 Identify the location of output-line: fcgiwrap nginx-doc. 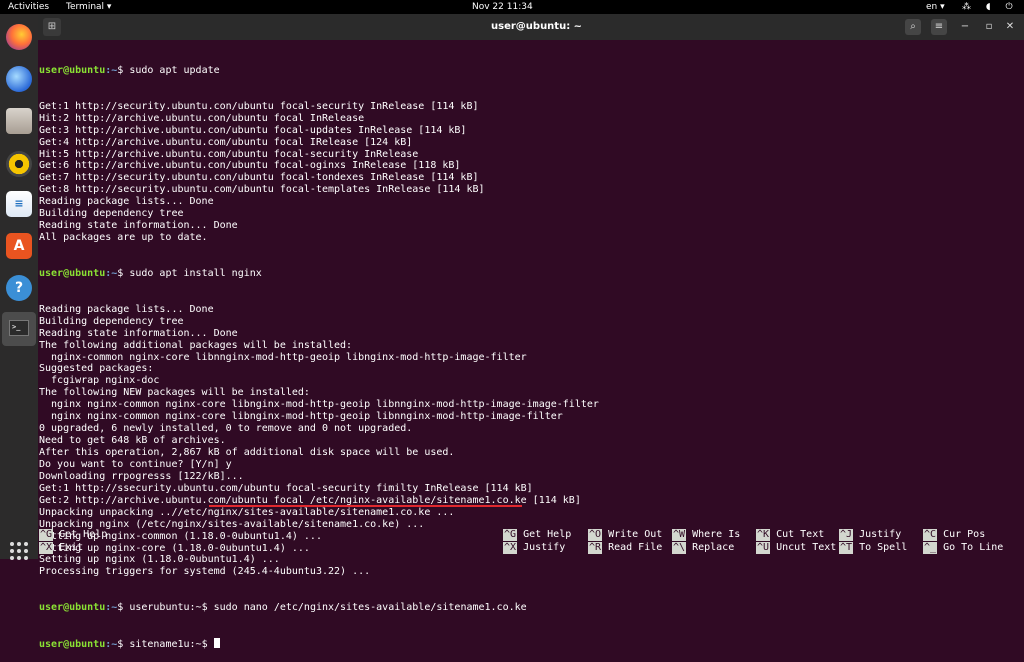
(99, 381).